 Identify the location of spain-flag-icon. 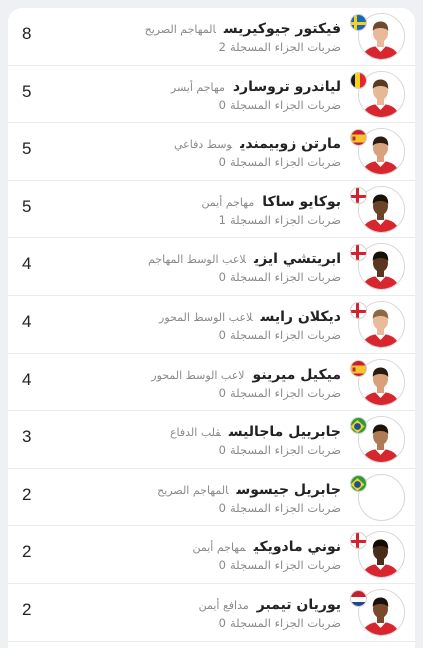
(358, 368).